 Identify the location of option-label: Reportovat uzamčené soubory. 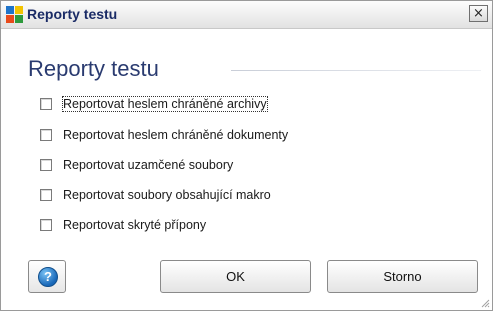
(148, 165).